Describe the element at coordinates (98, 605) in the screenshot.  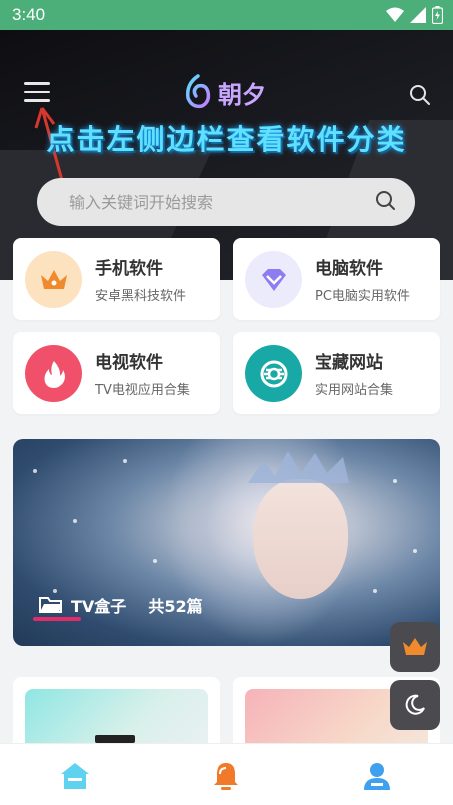
I see `feature-category: TV盒子` at that location.